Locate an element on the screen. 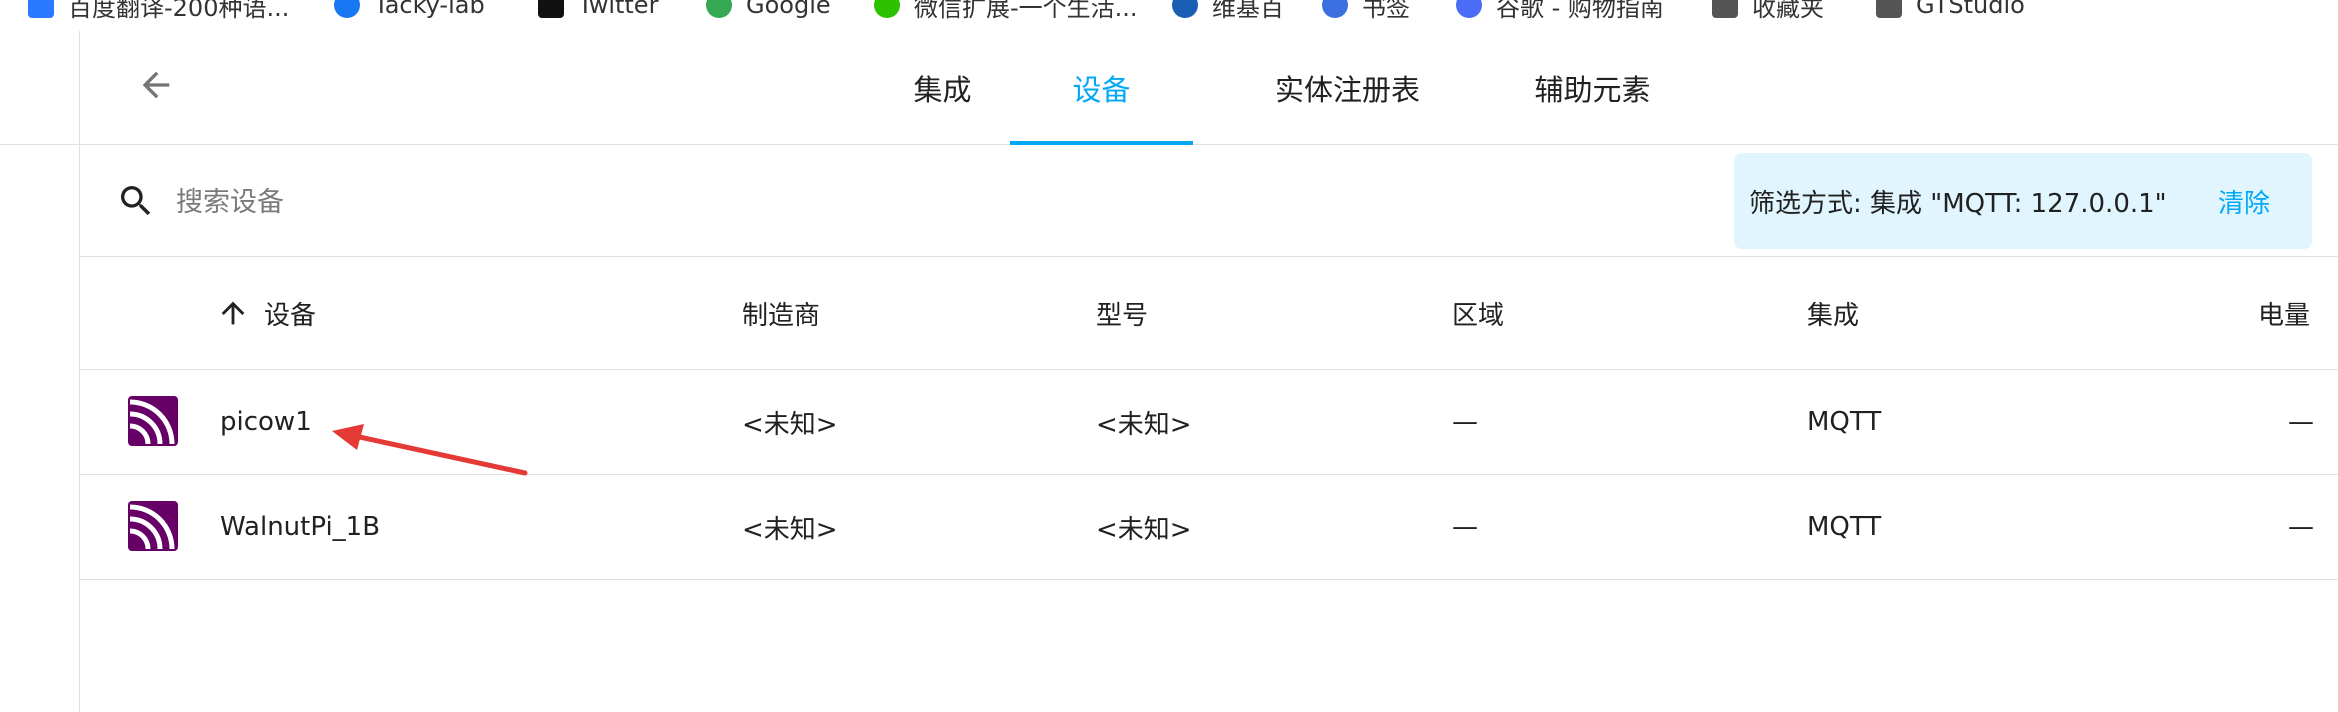 The width and height of the screenshot is (2338, 712). tab-integrations: 集成 is located at coordinates (942, 87).